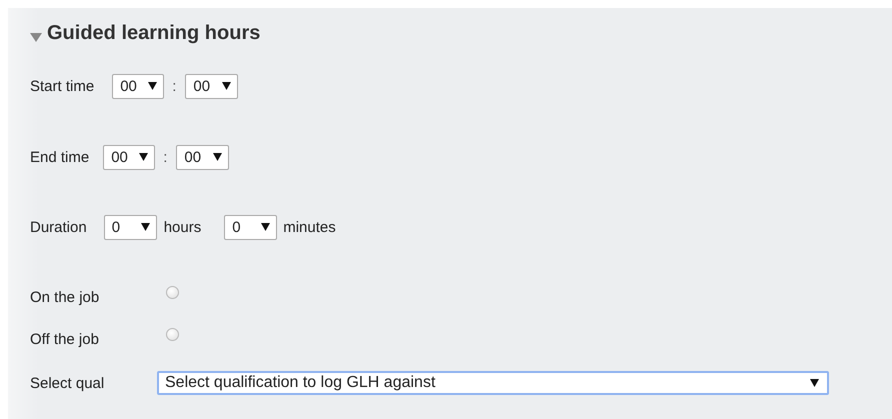 Image resolution: width=892 pixels, height=419 pixels. I want to click on field-label: Start time, so click(62, 86).